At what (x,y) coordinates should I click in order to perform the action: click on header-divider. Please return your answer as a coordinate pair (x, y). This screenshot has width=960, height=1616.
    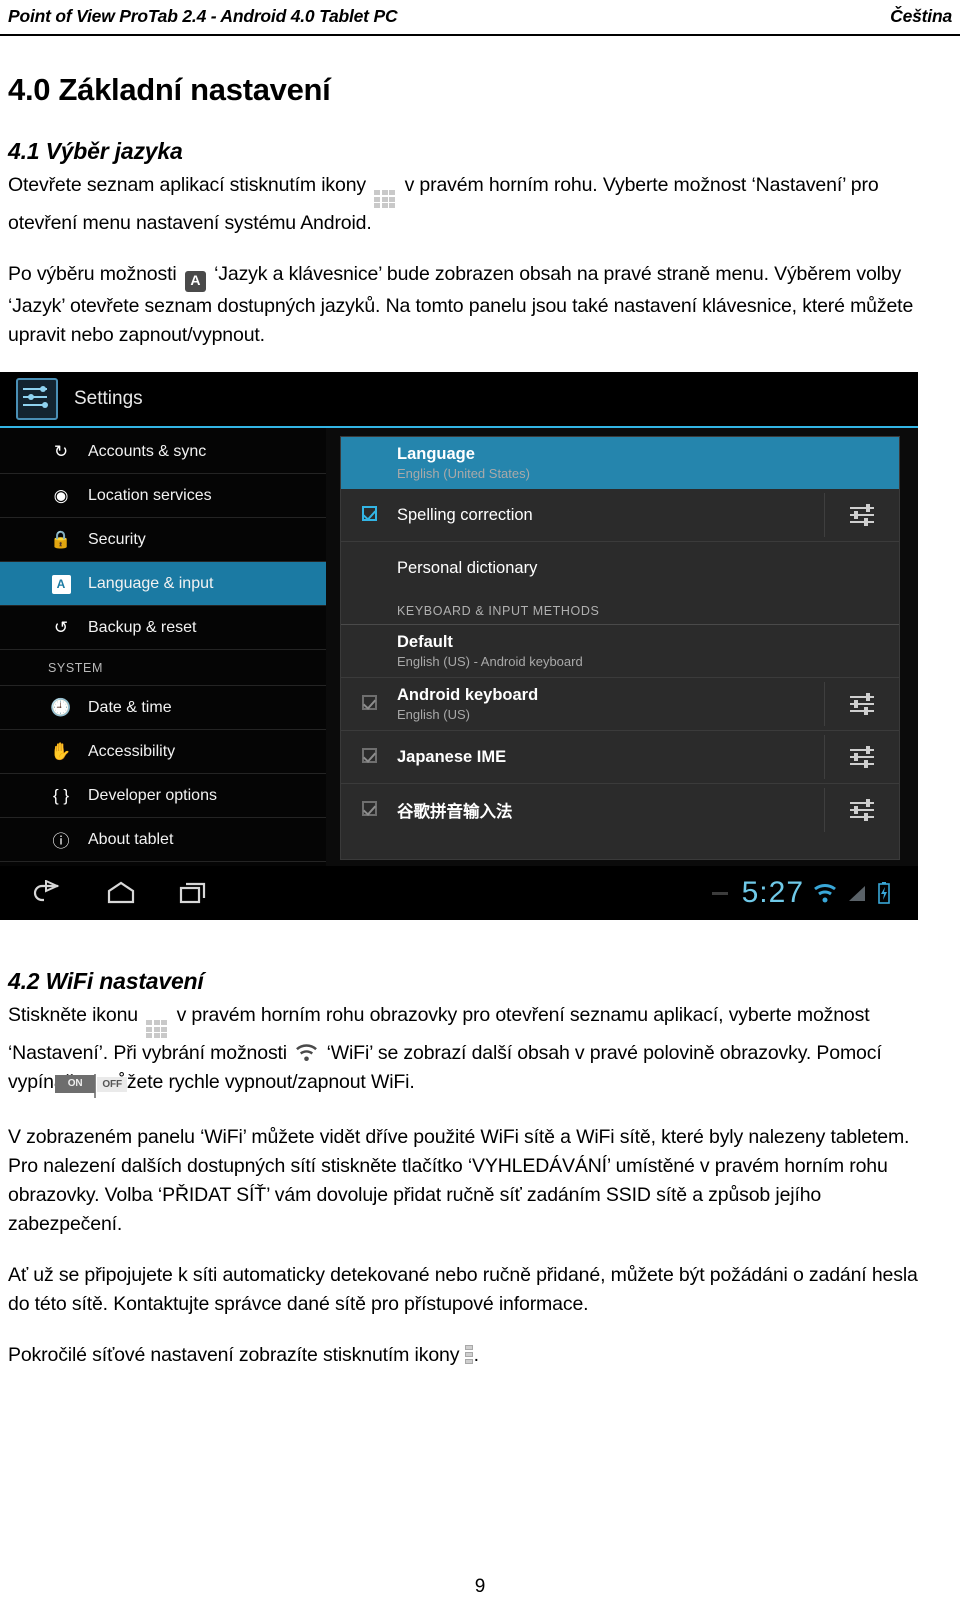
    Looking at the image, I should click on (480, 35).